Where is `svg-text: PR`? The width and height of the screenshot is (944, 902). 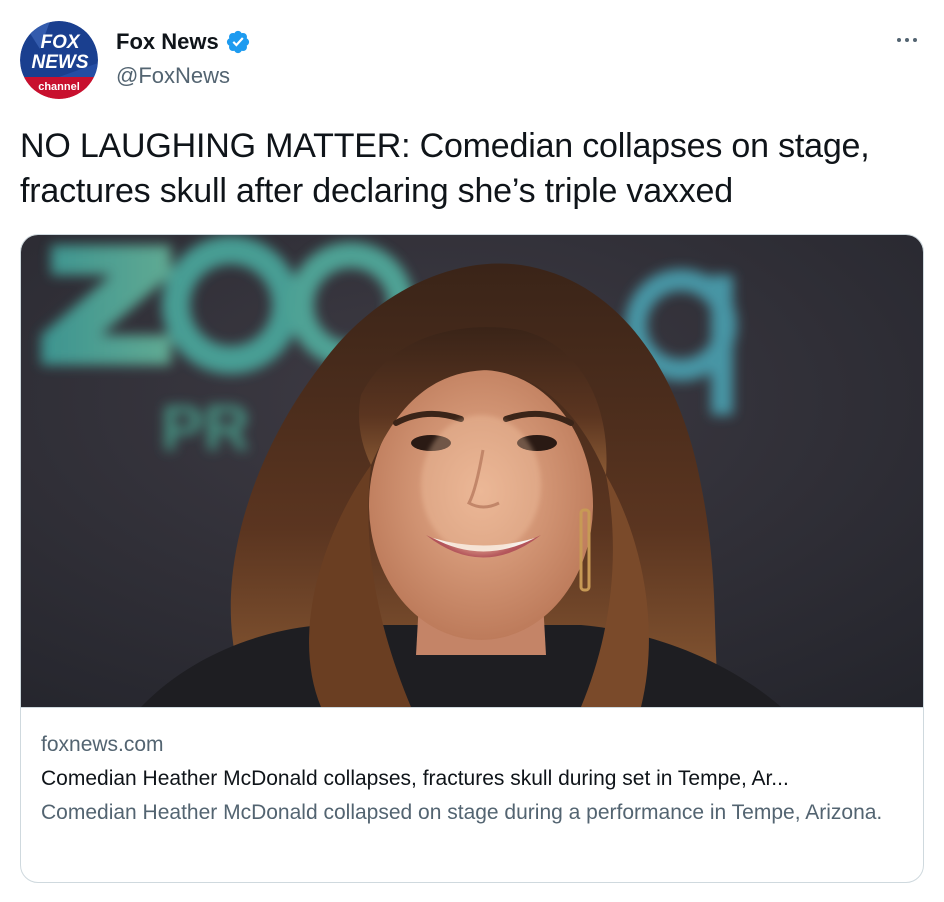 svg-text: PR is located at coordinates (205, 428).